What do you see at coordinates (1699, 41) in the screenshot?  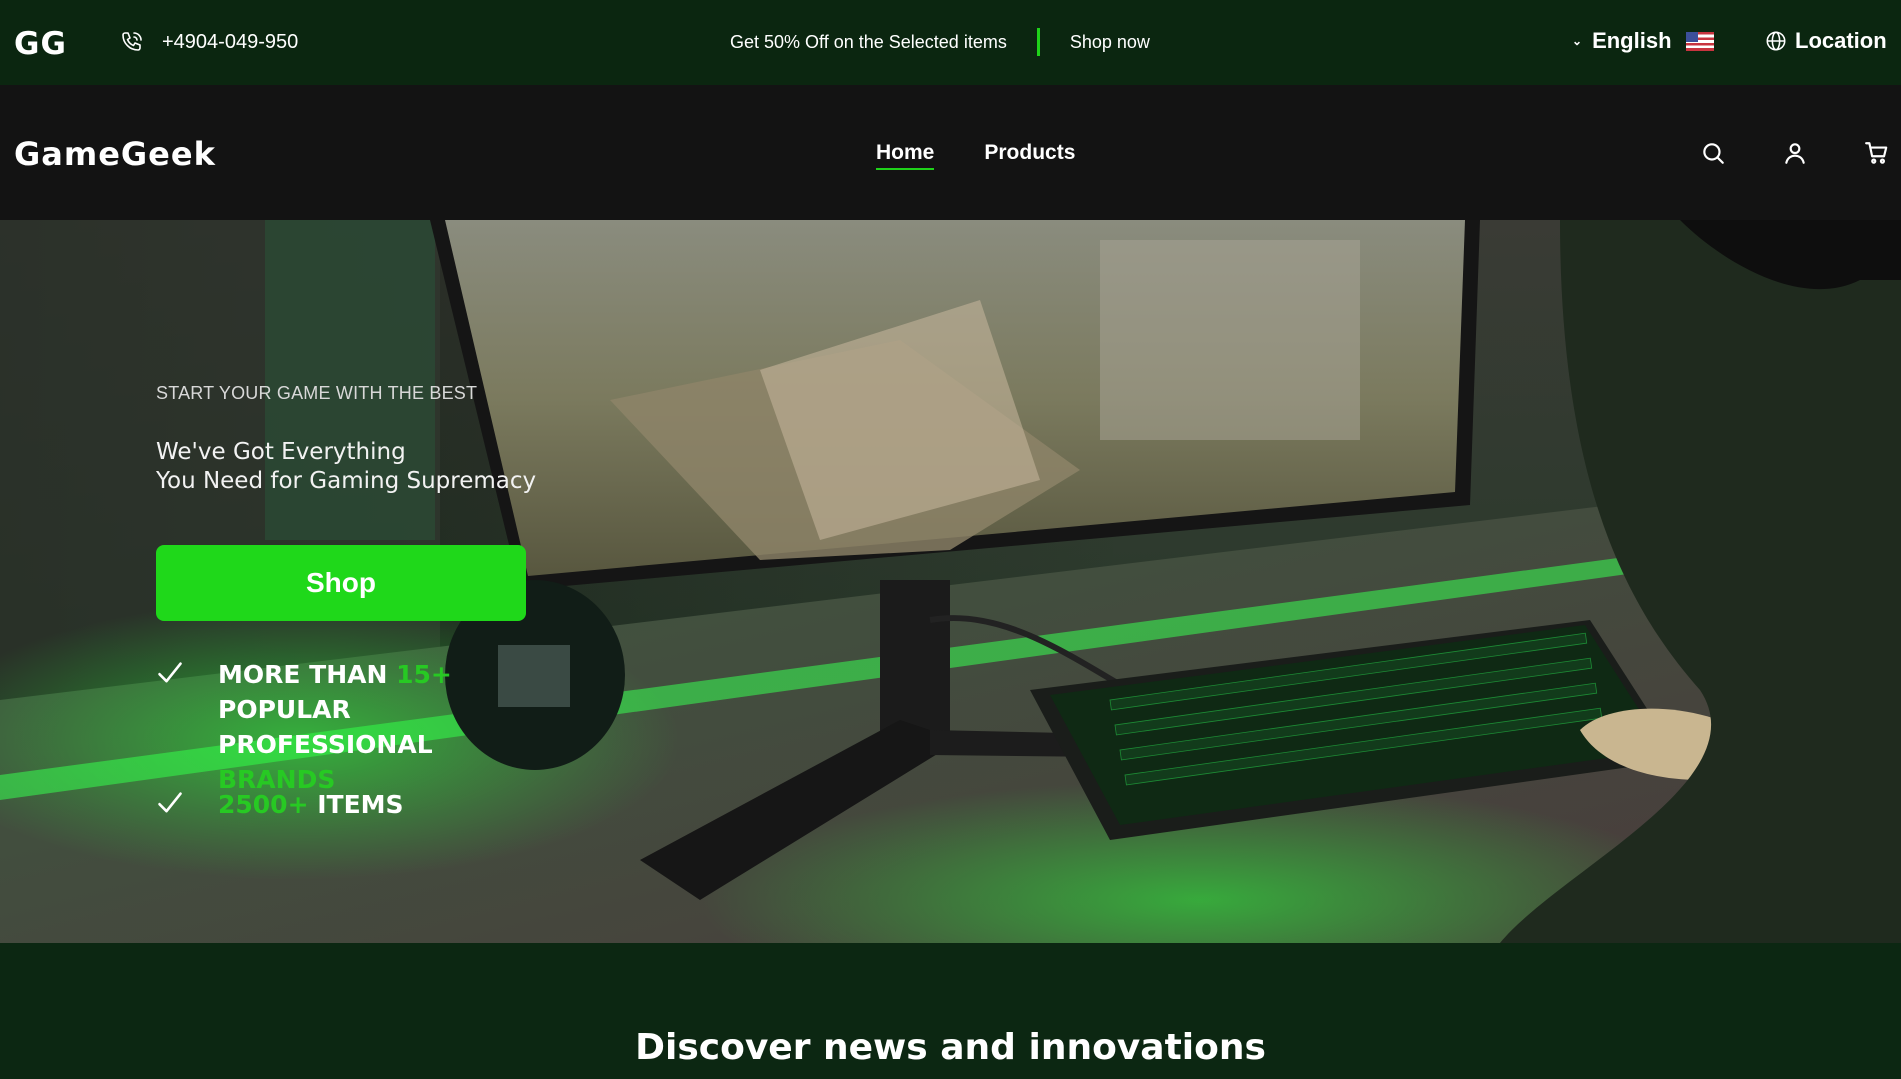 I see `us-flag-icon` at bounding box center [1699, 41].